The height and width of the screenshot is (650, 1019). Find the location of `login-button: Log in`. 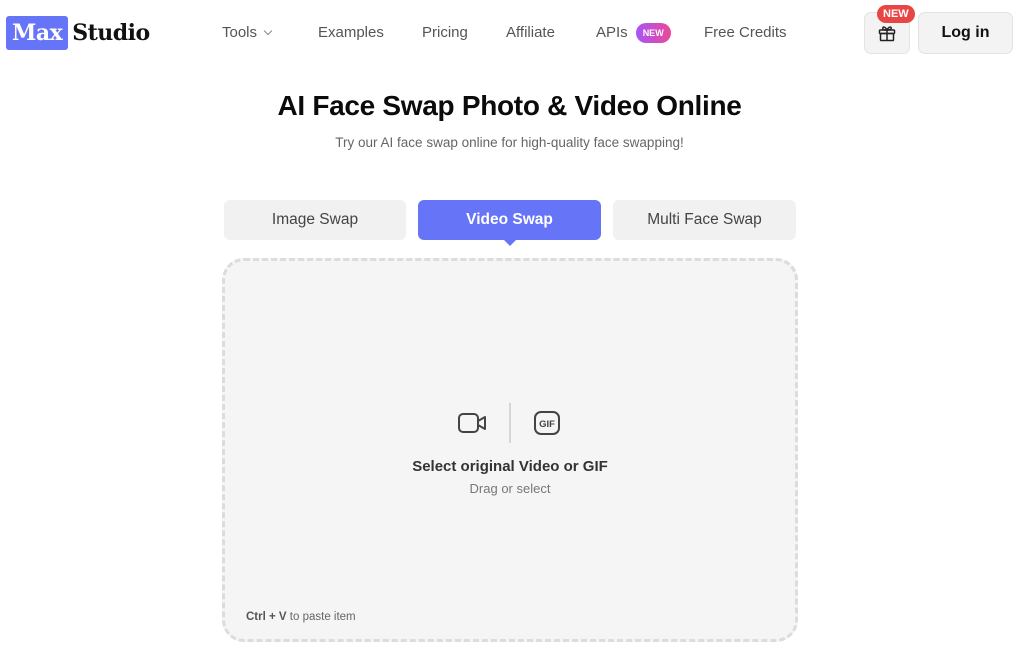

login-button: Log in is located at coordinates (965, 33).